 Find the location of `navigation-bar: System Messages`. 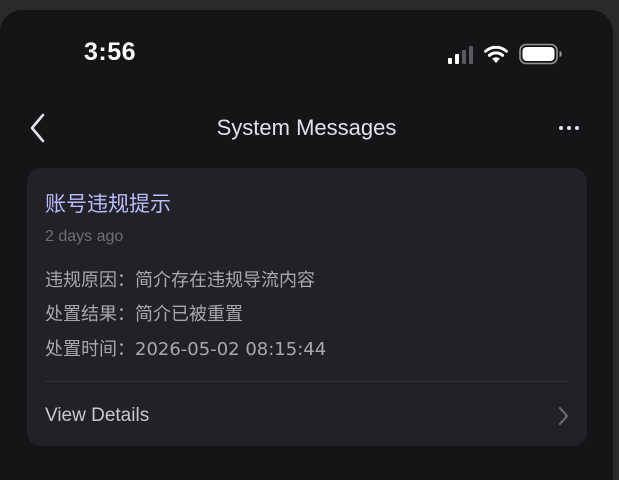

navigation-bar: System Messages is located at coordinates (306, 128).